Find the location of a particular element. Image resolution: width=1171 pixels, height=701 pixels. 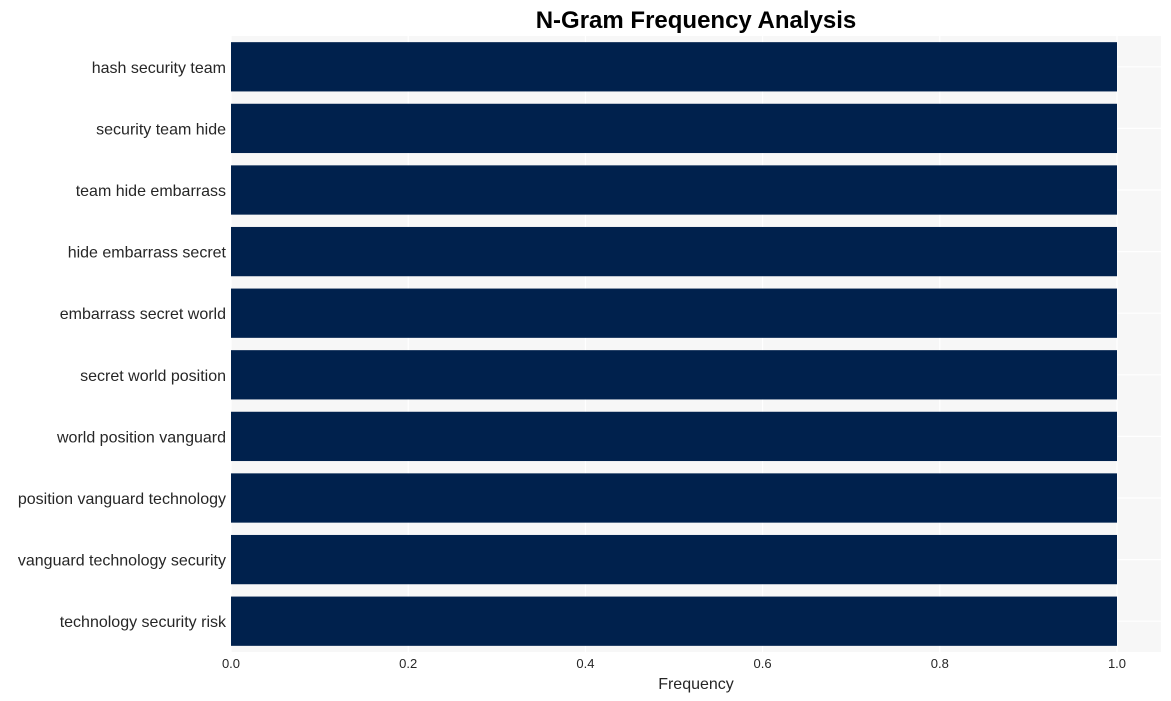

x-tick-label: 0.0 is located at coordinates (231, 663).